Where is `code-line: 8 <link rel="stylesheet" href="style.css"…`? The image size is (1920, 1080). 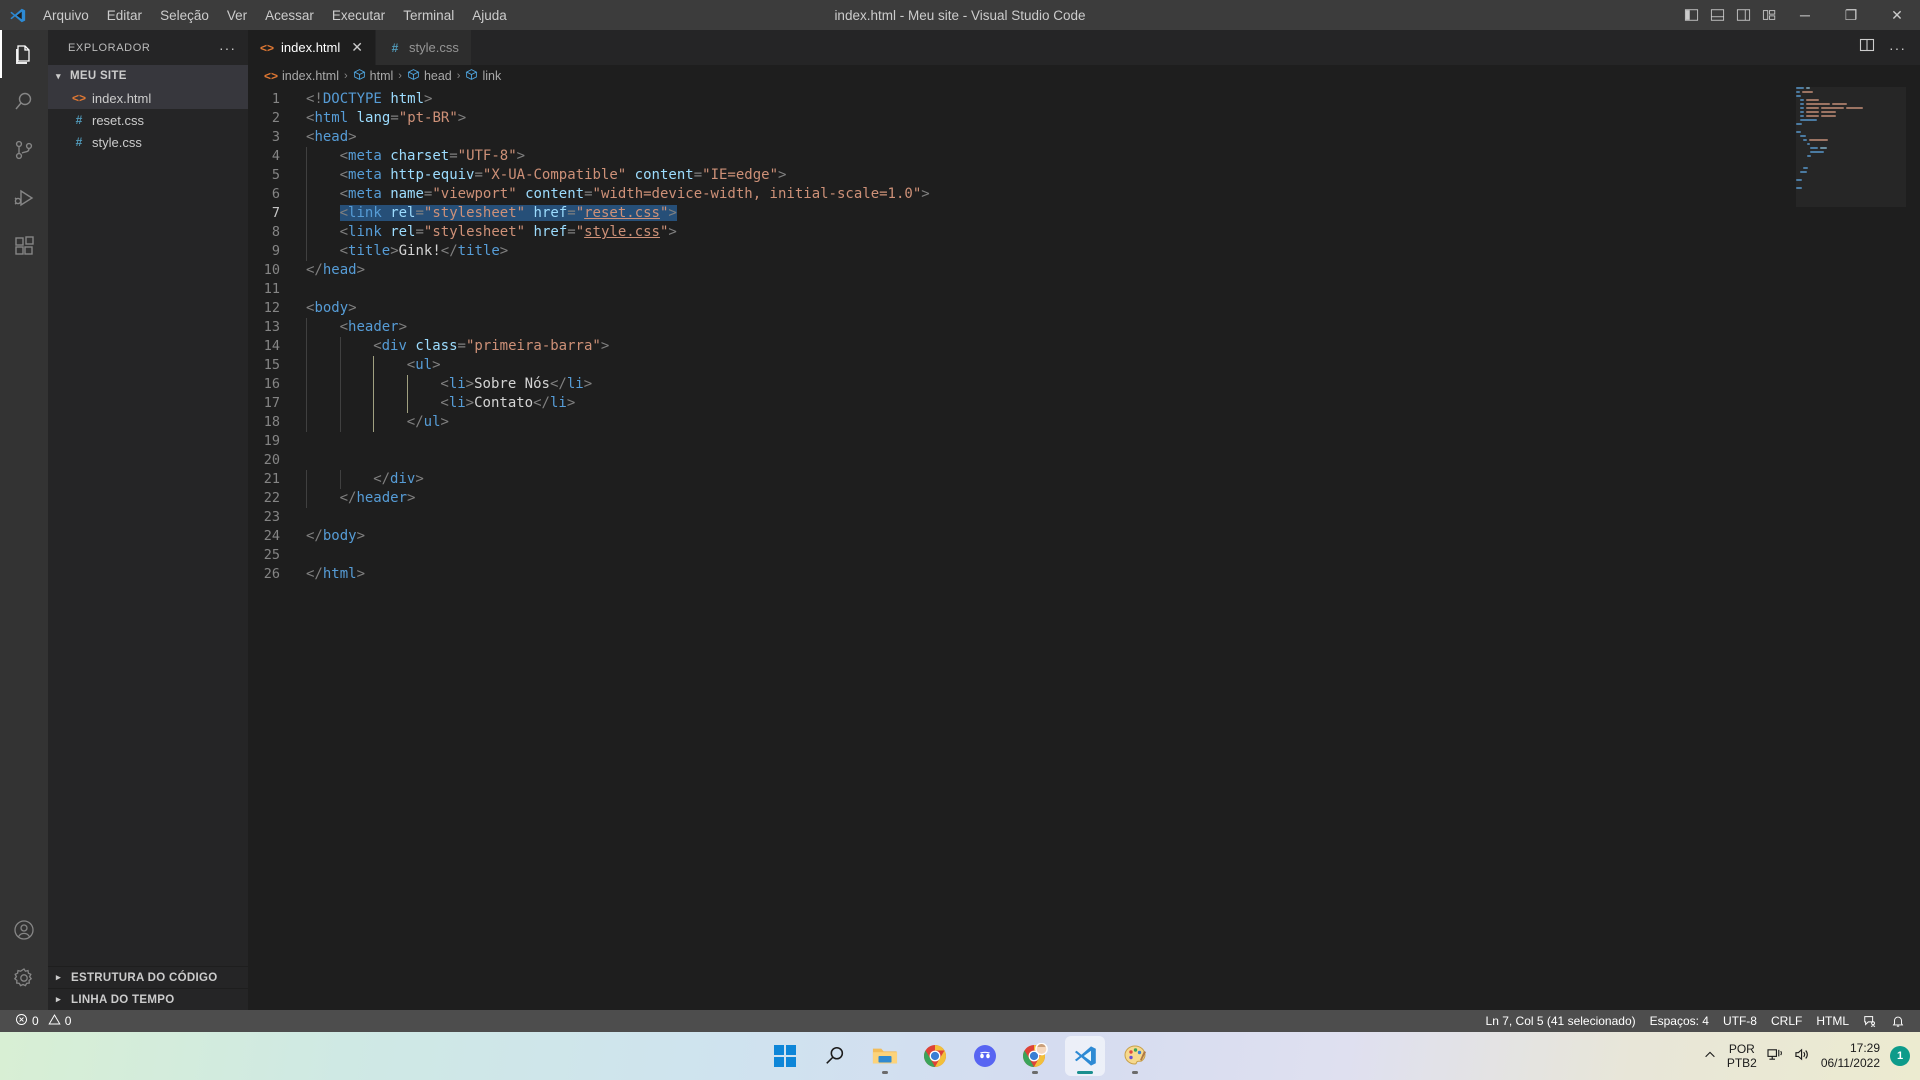 code-line: 8 <link rel="stylesheet" href="style.css"… is located at coordinates (1084, 232).